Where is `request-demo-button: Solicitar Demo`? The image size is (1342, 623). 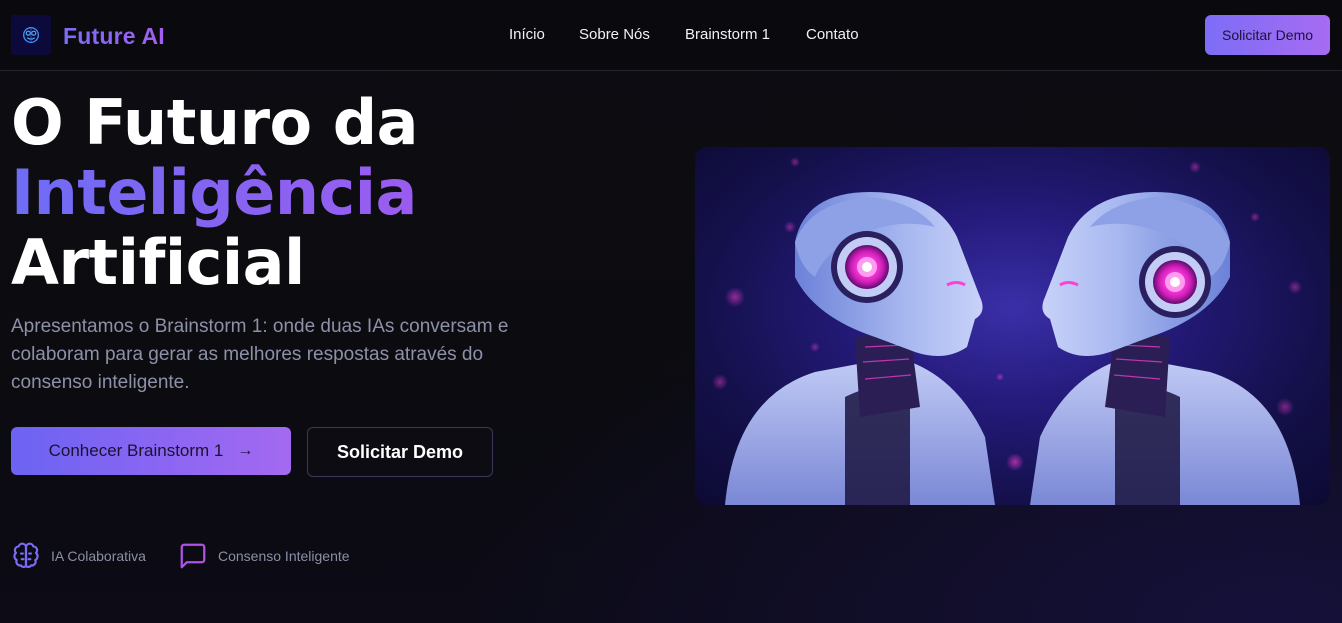 request-demo-button: Solicitar Demo is located at coordinates (400, 452).